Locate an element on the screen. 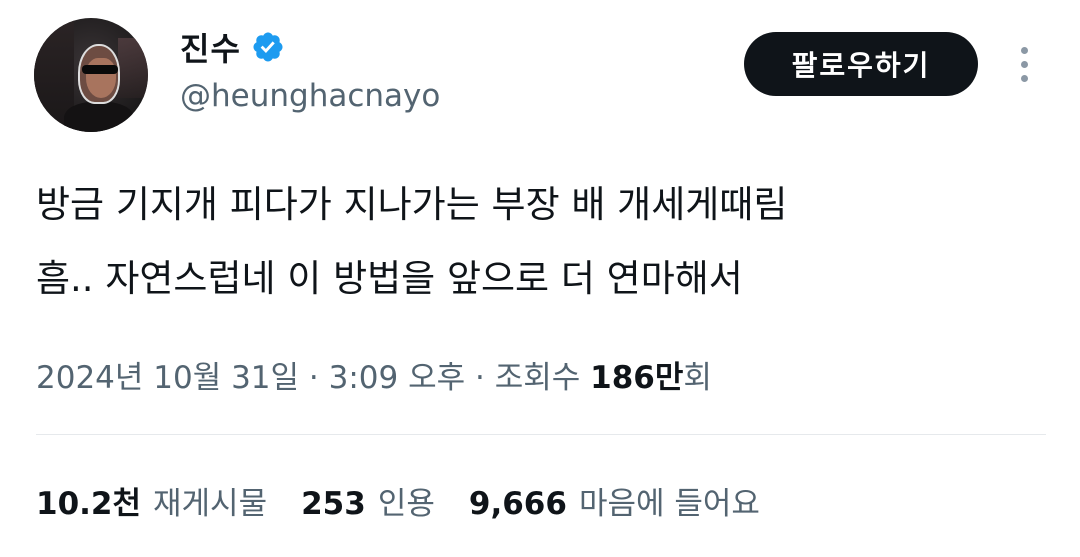 The image size is (1080, 557). avatar-sunglasses is located at coordinates (100, 69).